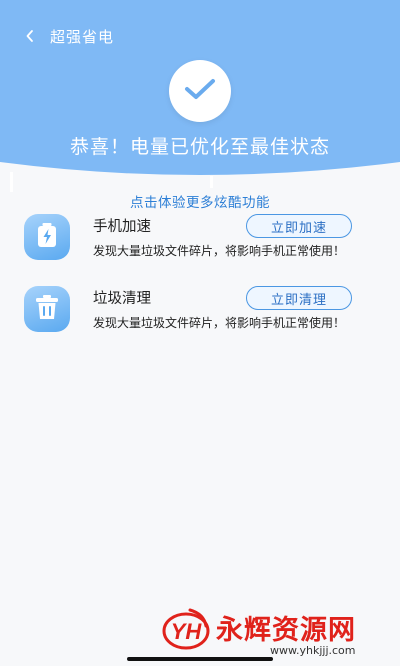  What do you see at coordinates (199, 147) in the screenshot?
I see `success-message: 恭喜！电量已优化至最佳状态` at bounding box center [199, 147].